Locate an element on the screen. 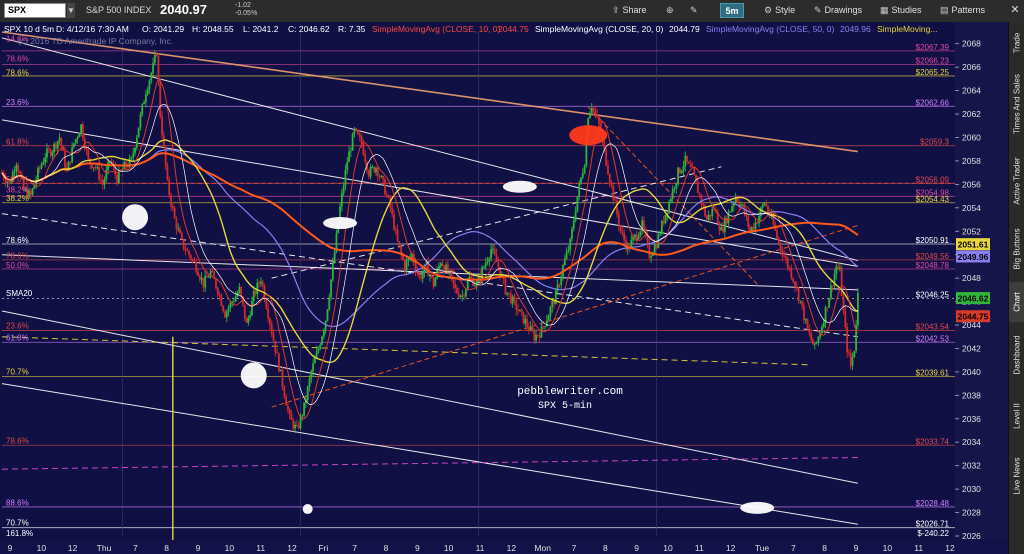  x-tick-label: 7 is located at coordinates (793, 548).